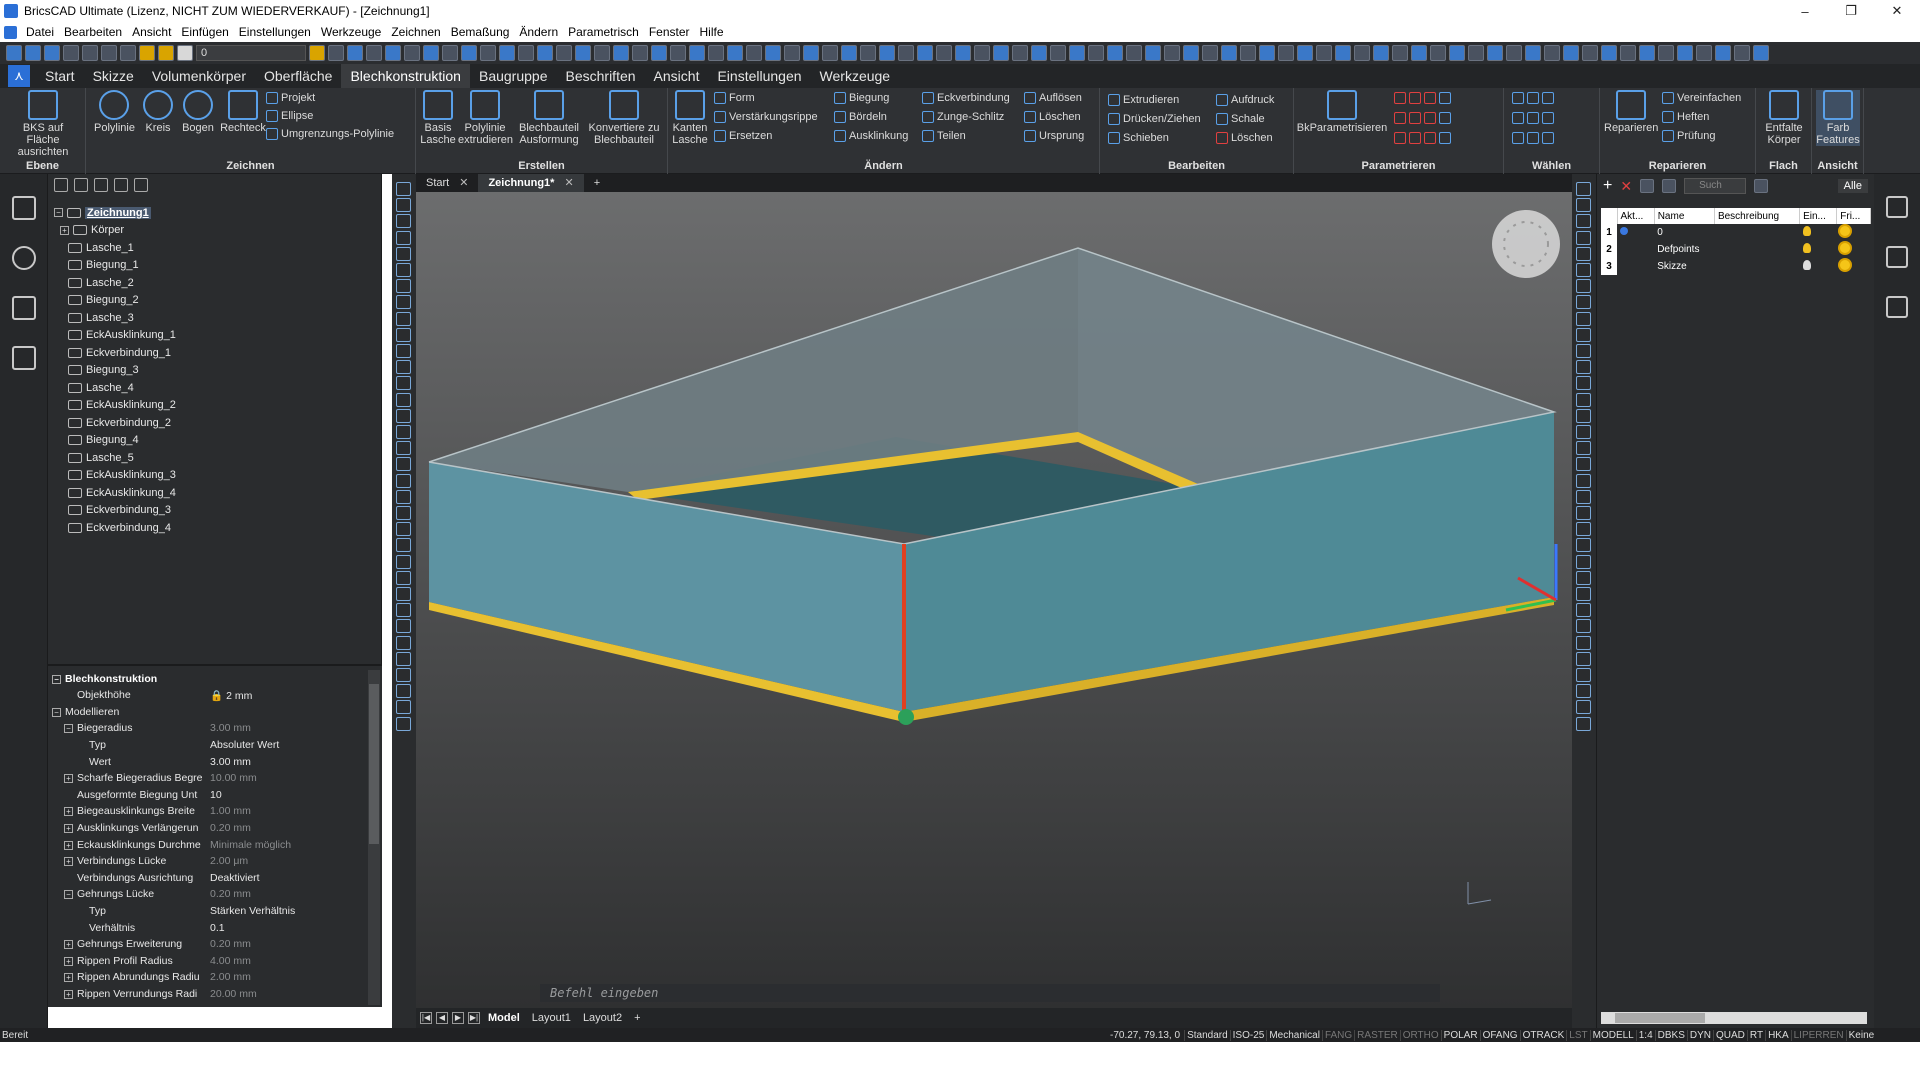  Describe the element at coordinates (734, 98) in the screenshot. I see `form-button: Form` at that location.